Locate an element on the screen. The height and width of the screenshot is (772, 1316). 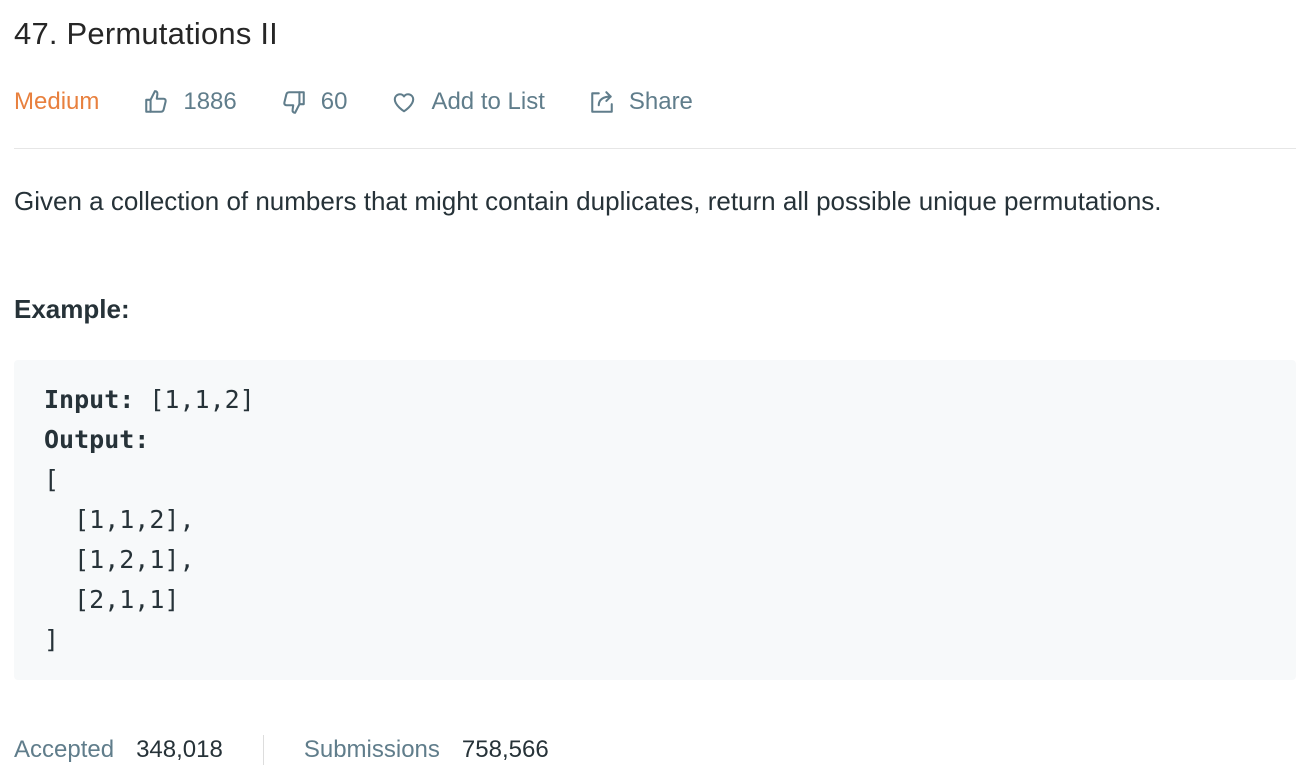
difficulty-badge: Medium is located at coordinates (57, 101).